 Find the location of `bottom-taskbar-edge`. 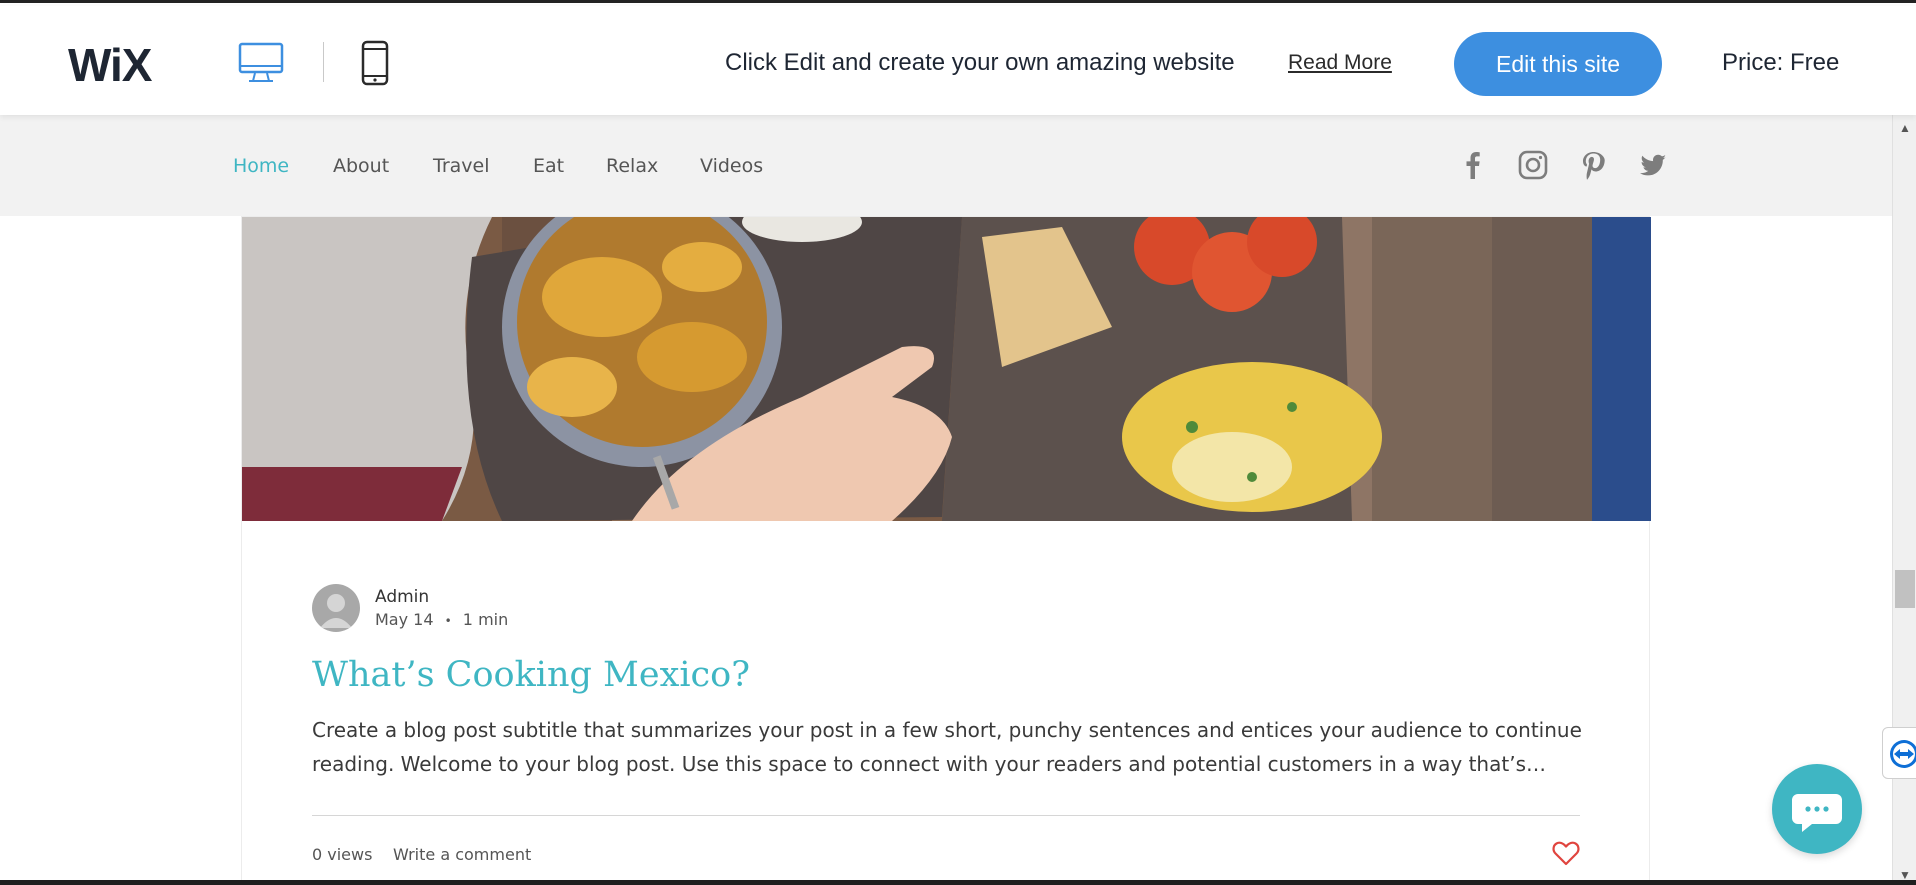

bottom-taskbar-edge is located at coordinates (958, 882).